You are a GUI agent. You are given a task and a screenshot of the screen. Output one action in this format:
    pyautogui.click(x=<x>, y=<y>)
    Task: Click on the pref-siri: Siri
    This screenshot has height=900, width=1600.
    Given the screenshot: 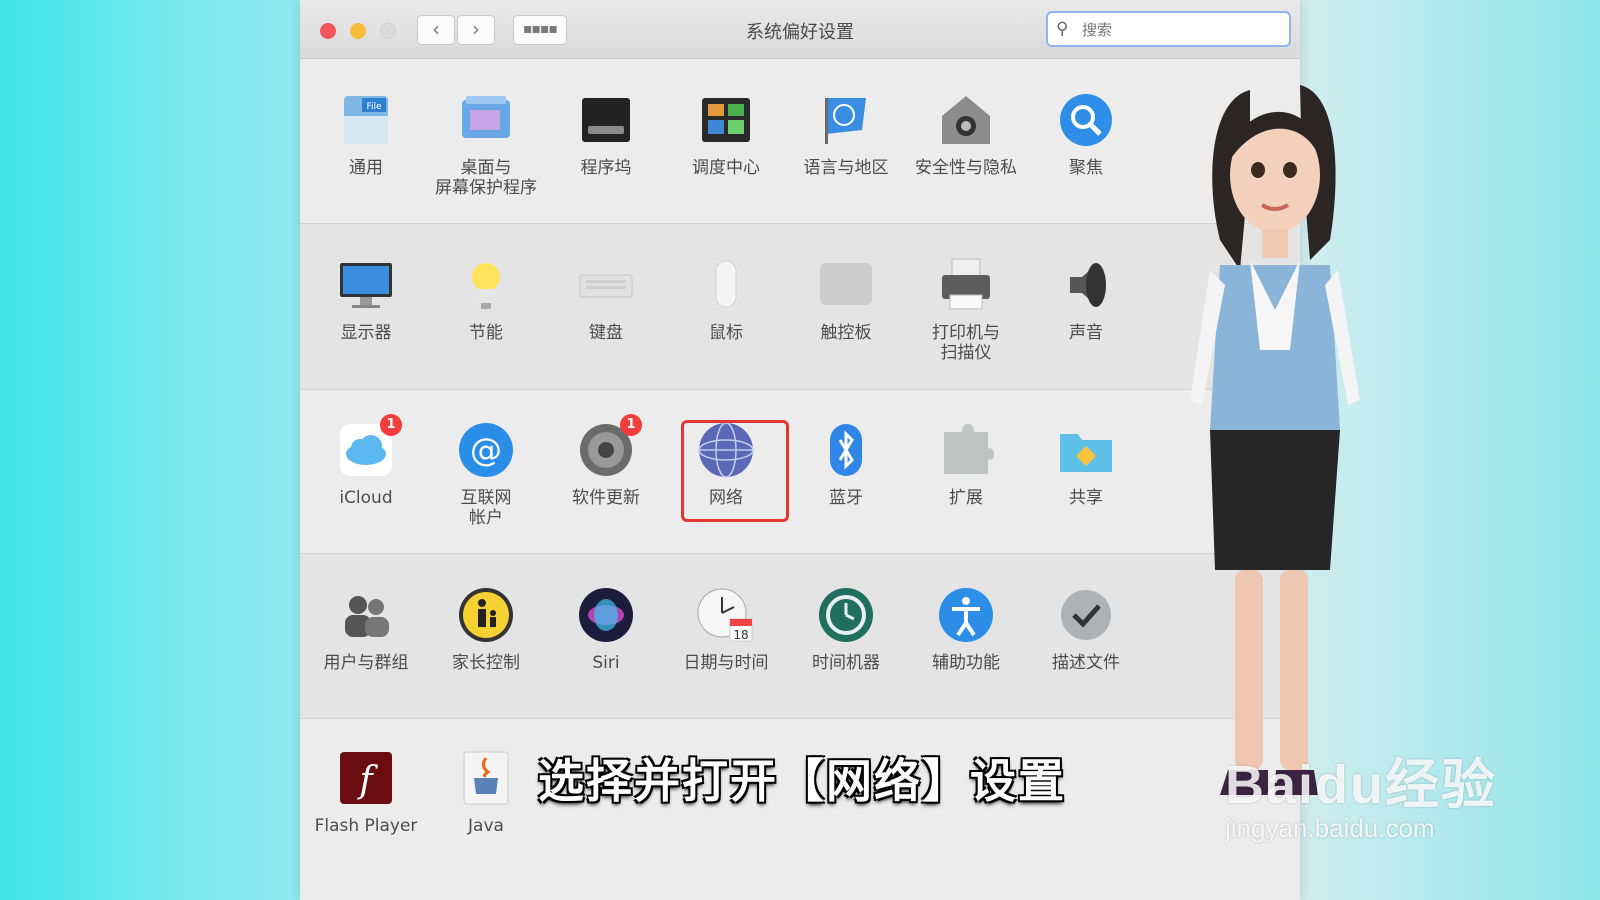 What is the action you would take?
    pyautogui.click(x=606, y=629)
    